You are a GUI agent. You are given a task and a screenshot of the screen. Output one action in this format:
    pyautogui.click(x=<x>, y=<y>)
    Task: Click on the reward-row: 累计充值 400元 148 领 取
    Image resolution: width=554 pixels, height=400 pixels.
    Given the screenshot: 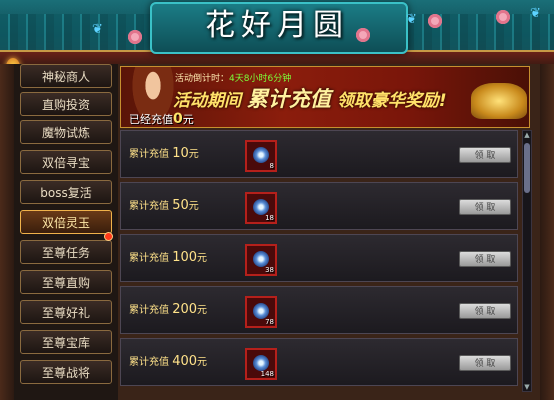 What is the action you would take?
    pyautogui.click(x=319, y=362)
    